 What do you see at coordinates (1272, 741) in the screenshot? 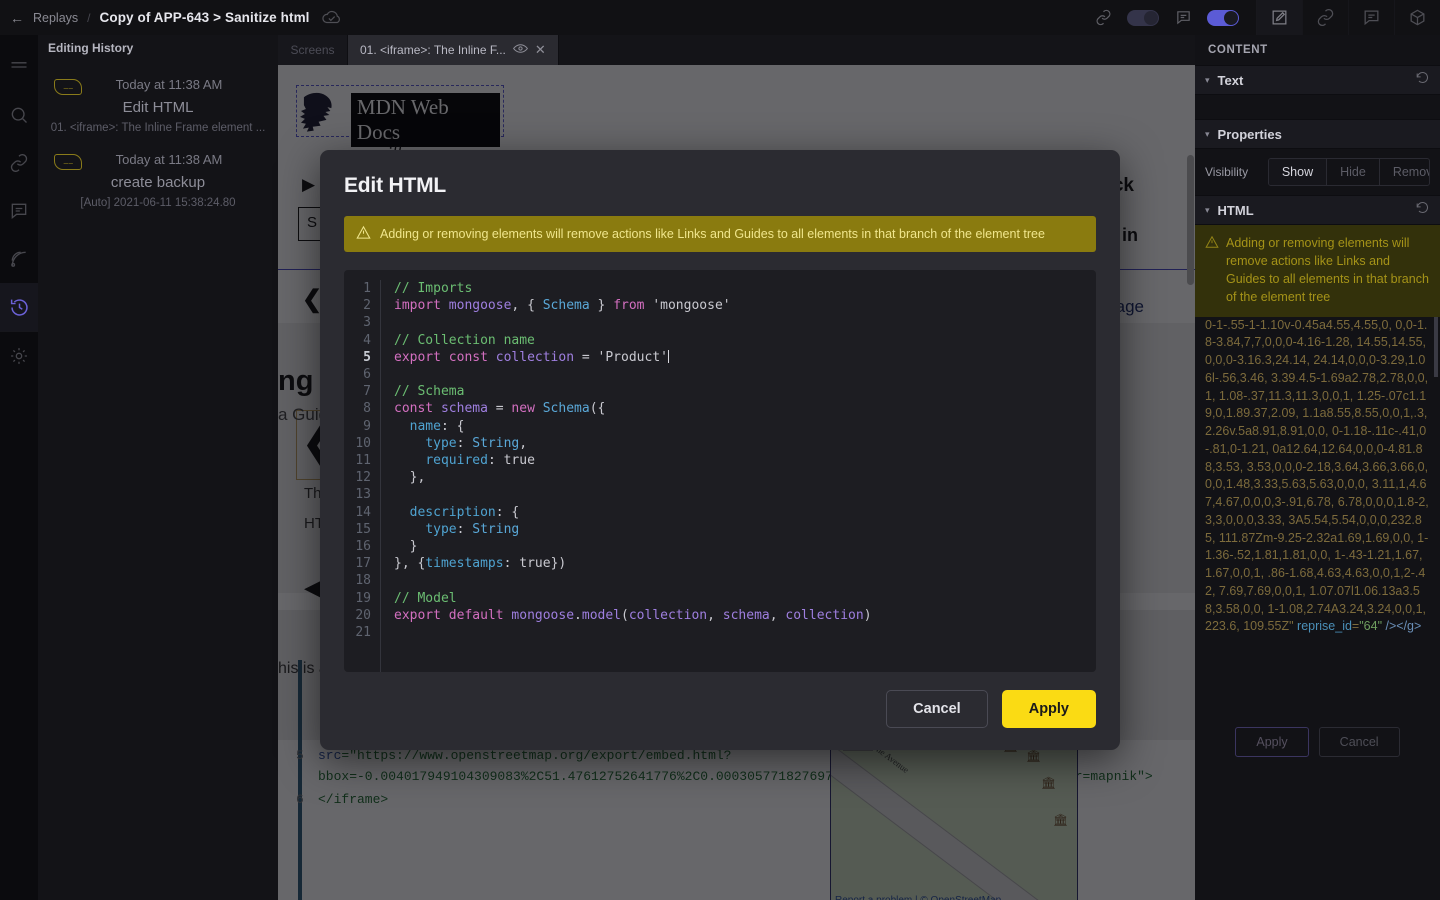
I see `html-apply-button: Apply` at bounding box center [1272, 741].